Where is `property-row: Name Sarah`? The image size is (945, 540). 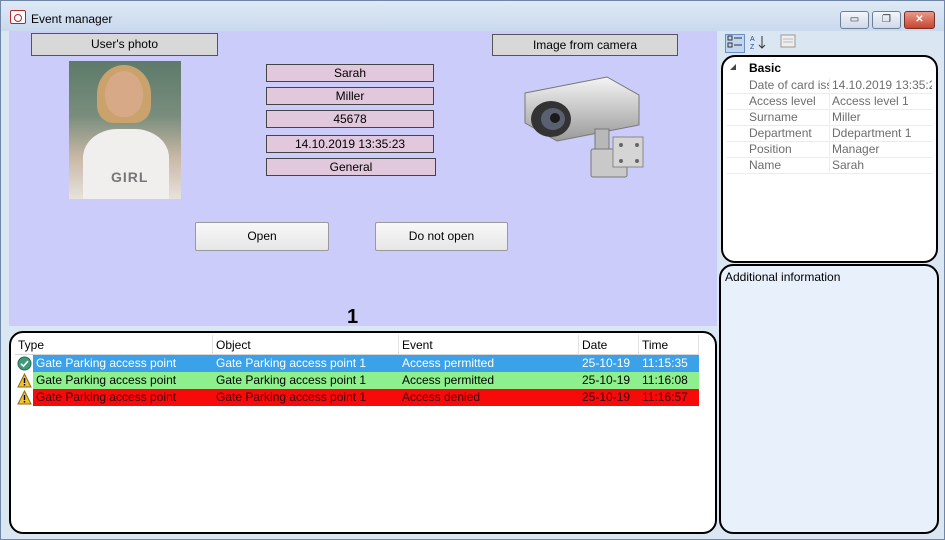 property-row: Name Sarah is located at coordinates (829, 166).